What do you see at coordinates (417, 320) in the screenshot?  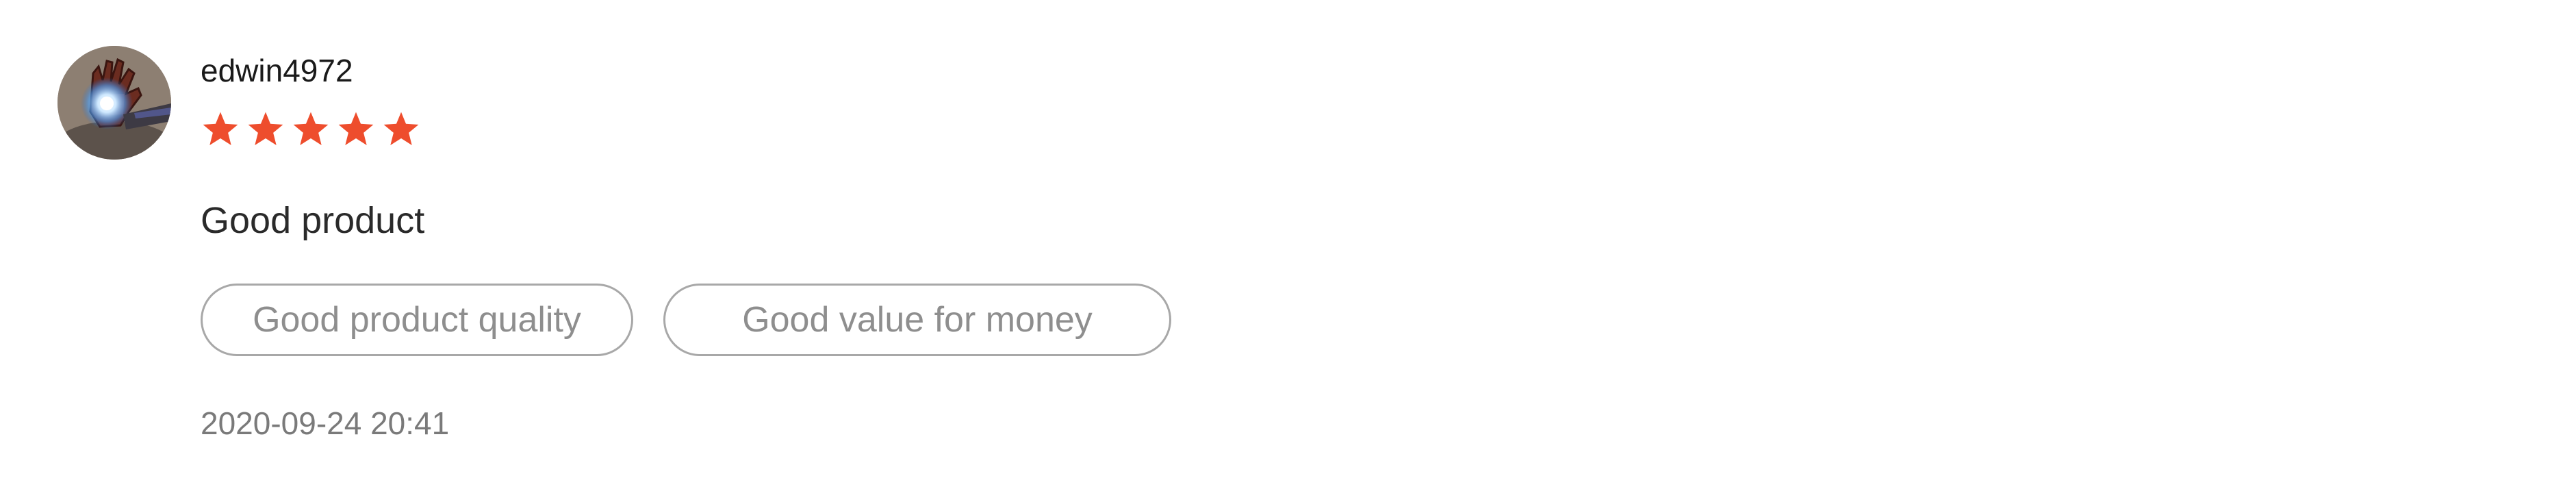 I see `review-tag: Good product quality` at bounding box center [417, 320].